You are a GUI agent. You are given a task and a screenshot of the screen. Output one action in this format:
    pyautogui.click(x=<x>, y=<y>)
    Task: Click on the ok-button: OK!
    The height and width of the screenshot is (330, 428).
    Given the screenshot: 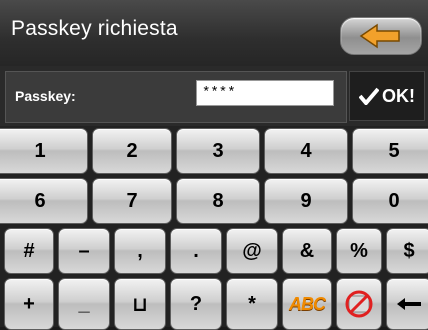 What is the action you would take?
    pyautogui.click(x=387, y=96)
    